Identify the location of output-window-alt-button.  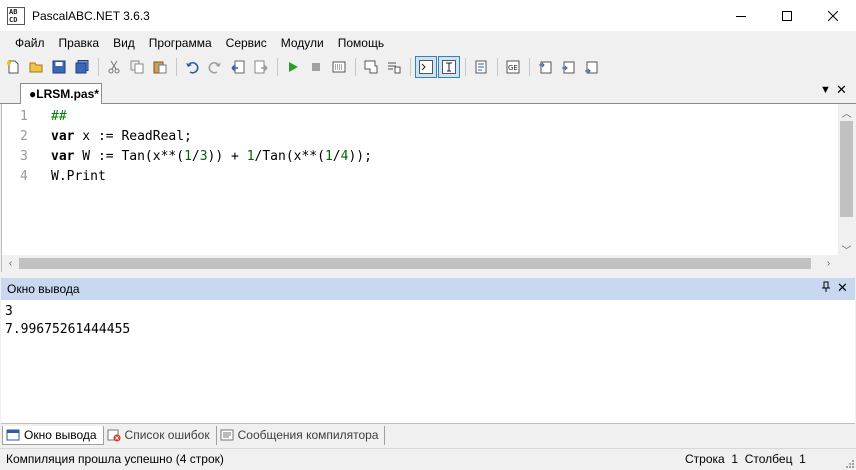
(394, 67).